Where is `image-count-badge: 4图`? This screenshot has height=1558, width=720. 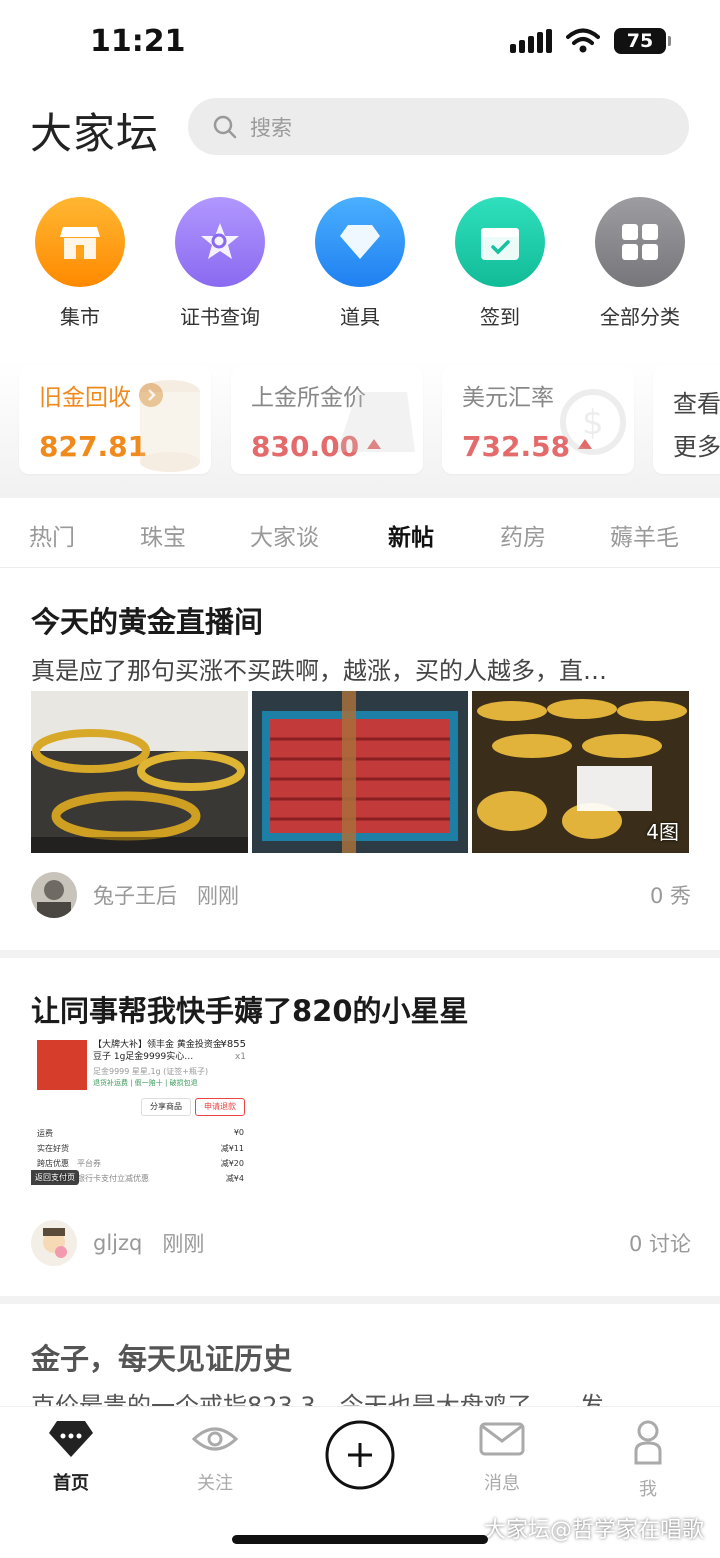
image-count-badge: 4图 is located at coordinates (662, 832).